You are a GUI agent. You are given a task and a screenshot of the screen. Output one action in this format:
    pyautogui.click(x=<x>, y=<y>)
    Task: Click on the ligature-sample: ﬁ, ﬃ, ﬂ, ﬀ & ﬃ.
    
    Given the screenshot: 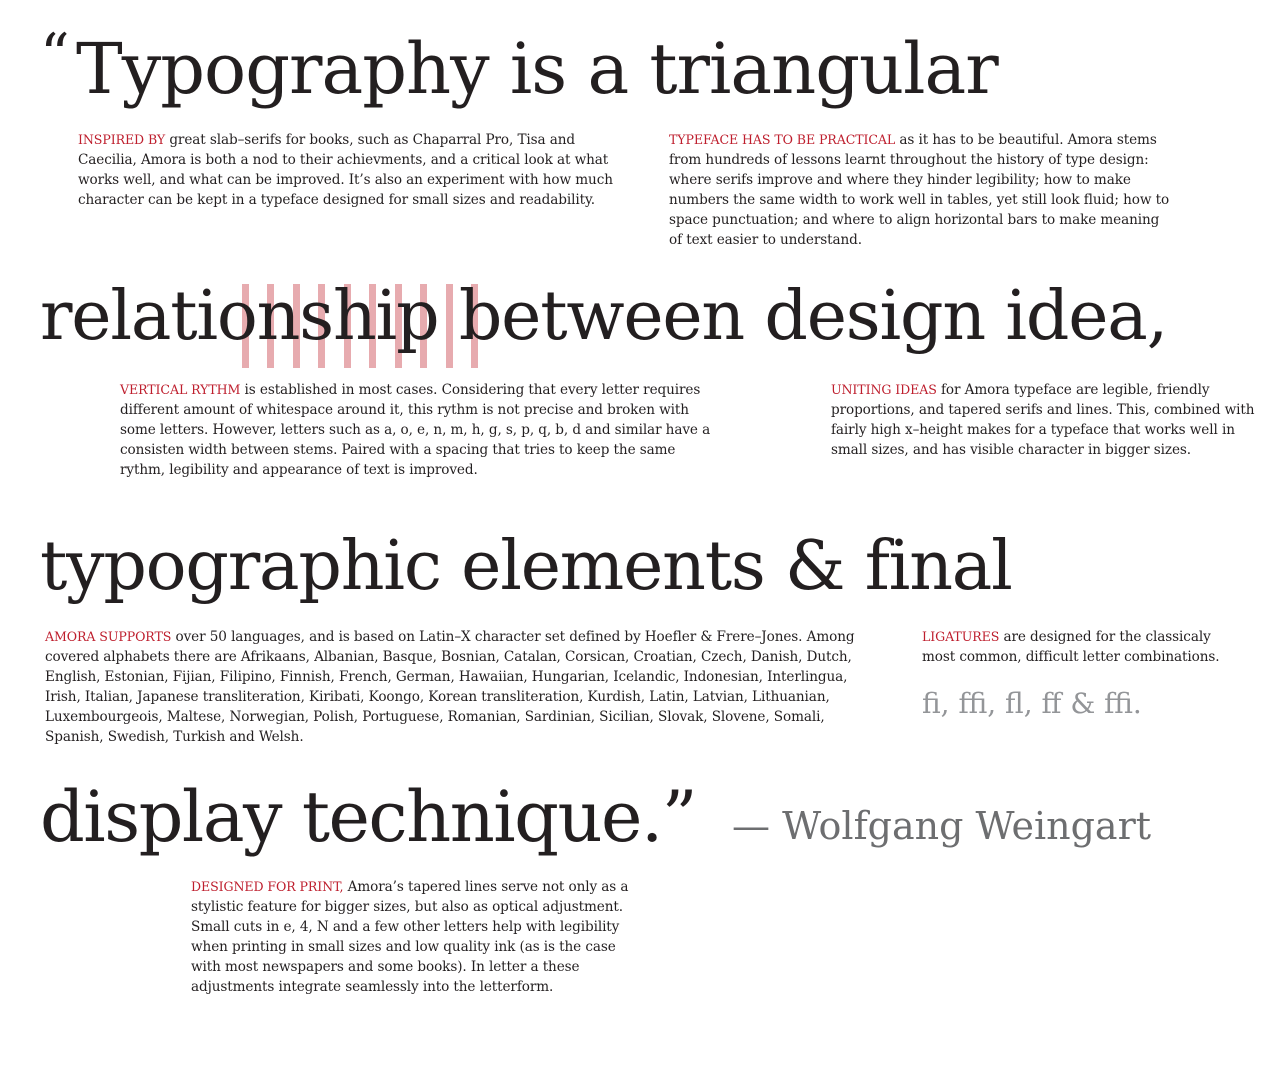 What is the action you would take?
    pyautogui.click(x=1032, y=703)
    